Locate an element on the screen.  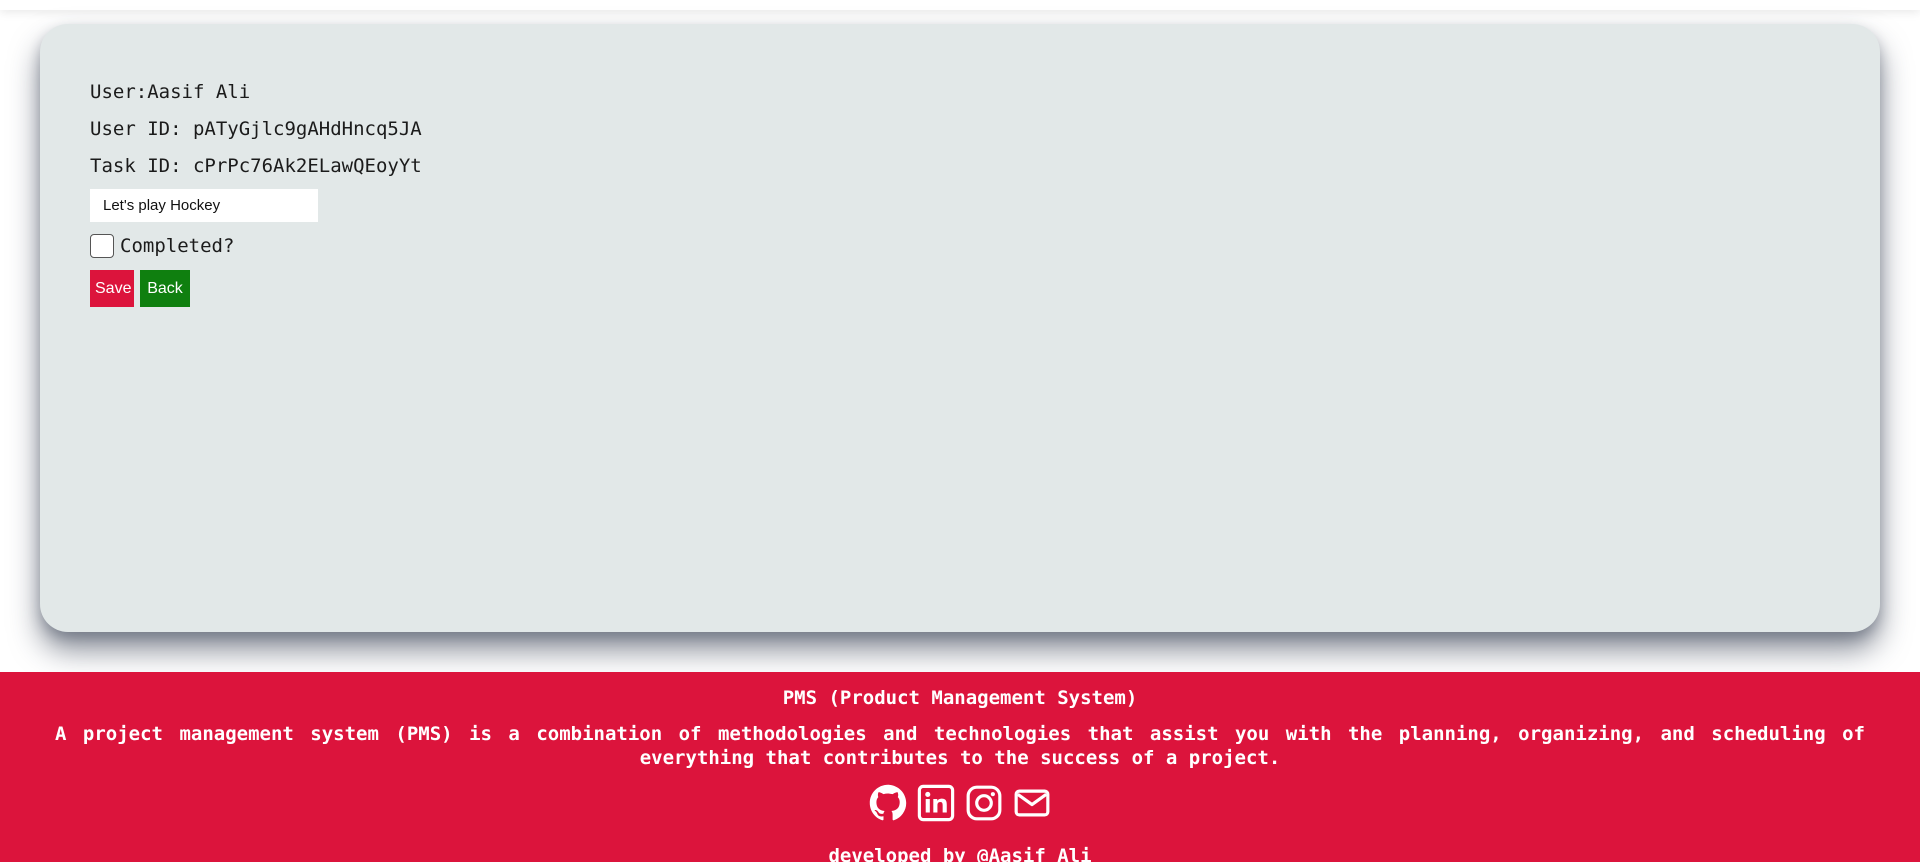
completed-row: Completed? is located at coordinates (256, 246).